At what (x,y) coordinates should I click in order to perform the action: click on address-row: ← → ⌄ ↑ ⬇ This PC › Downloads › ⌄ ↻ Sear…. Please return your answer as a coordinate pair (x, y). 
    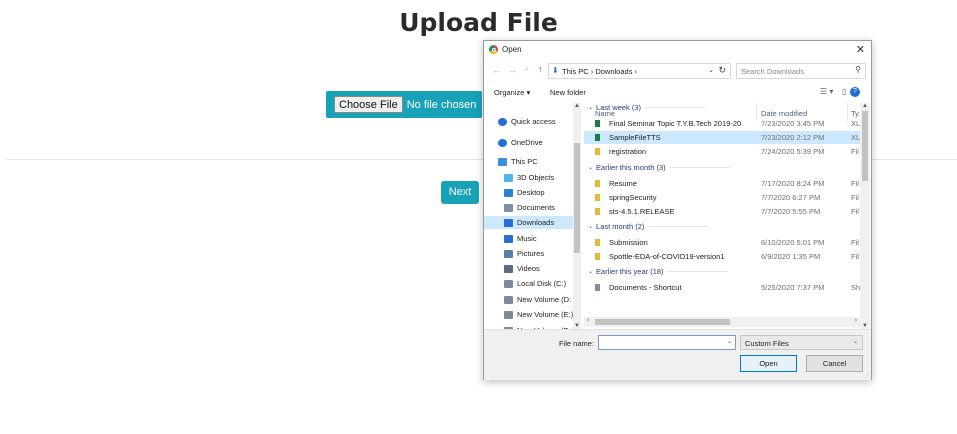
    Looking at the image, I should click on (677, 71).